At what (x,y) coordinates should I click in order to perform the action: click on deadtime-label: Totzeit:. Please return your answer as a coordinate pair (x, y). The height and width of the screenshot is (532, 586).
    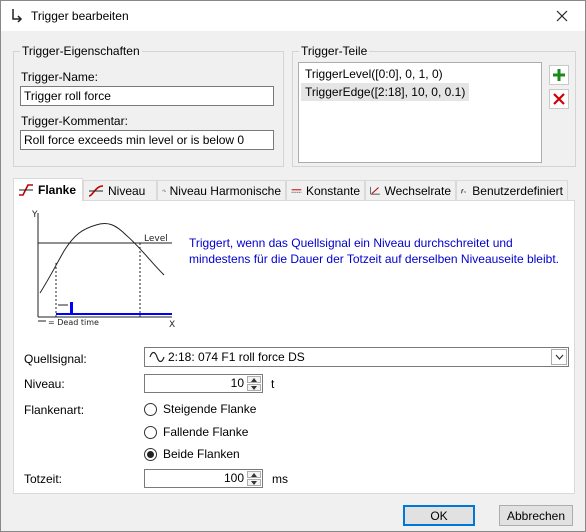
    Looking at the image, I should click on (43, 479).